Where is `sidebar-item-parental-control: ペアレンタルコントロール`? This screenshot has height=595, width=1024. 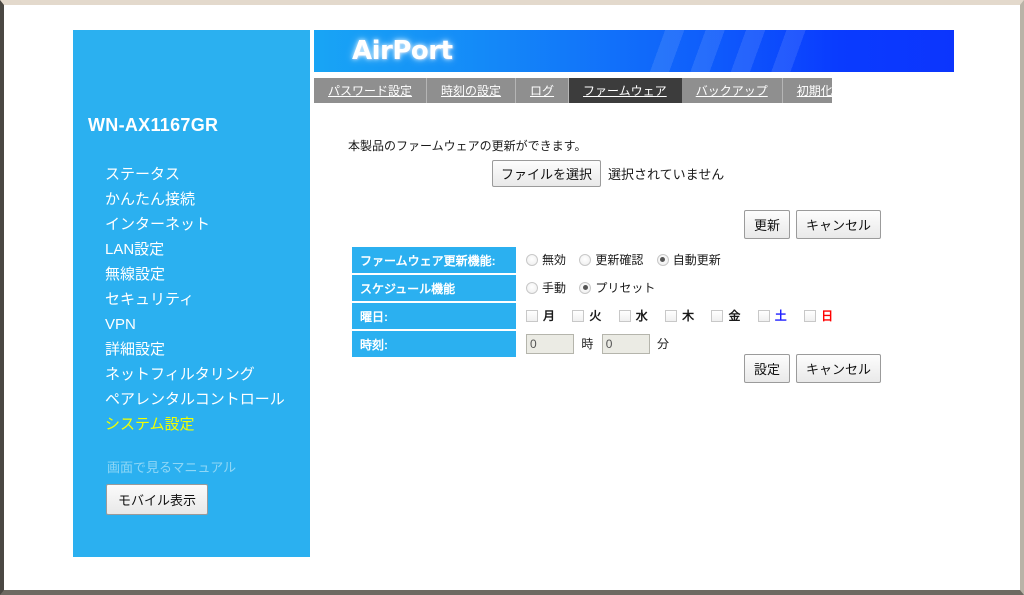
sidebar-item-parental-control: ペアレンタルコントロール is located at coordinates (205, 399).